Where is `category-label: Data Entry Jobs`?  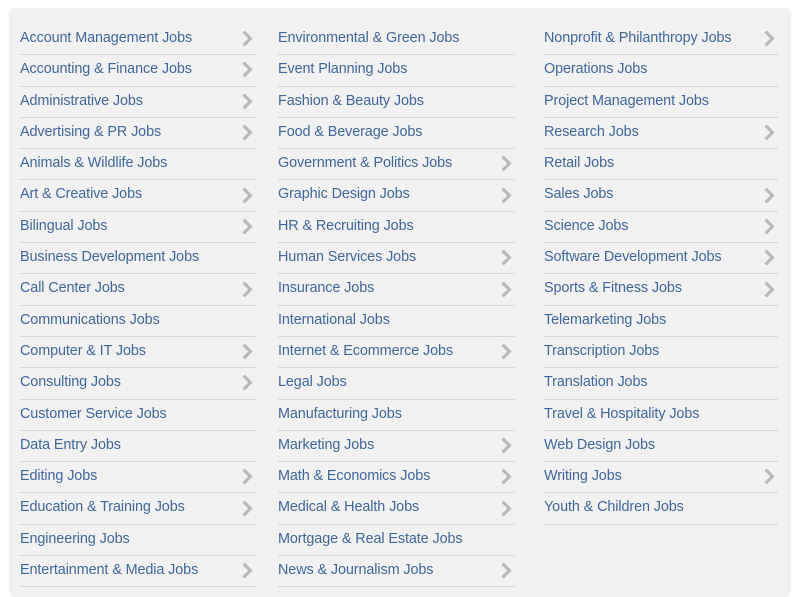 category-label: Data Entry Jobs is located at coordinates (70, 444).